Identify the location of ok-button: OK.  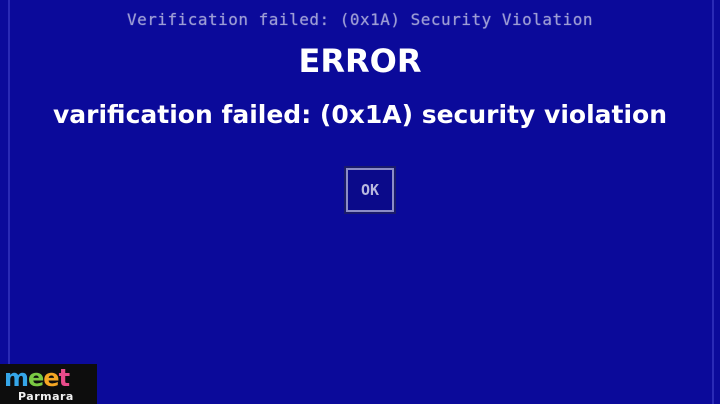
(370, 190).